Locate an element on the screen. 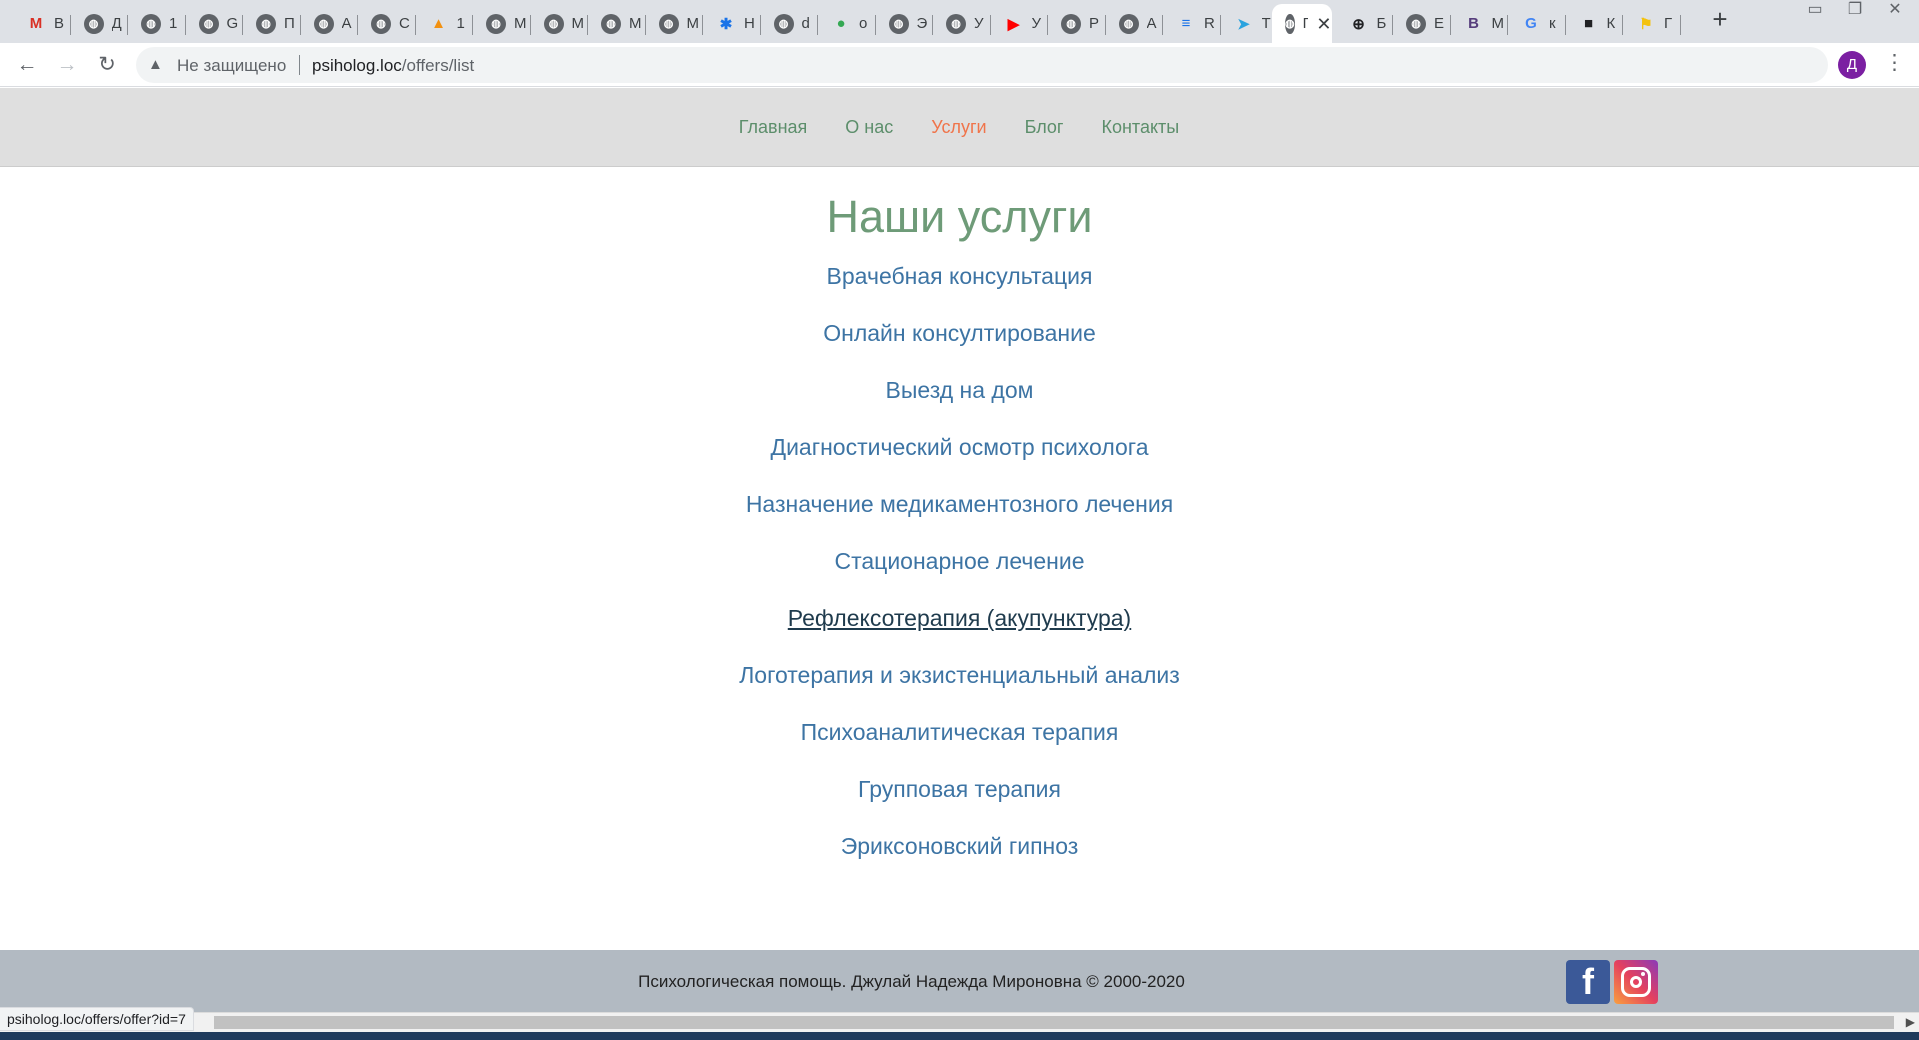 The height and width of the screenshot is (1040, 1919). browser-tab: ◍ Д is located at coordinates (99, 23).